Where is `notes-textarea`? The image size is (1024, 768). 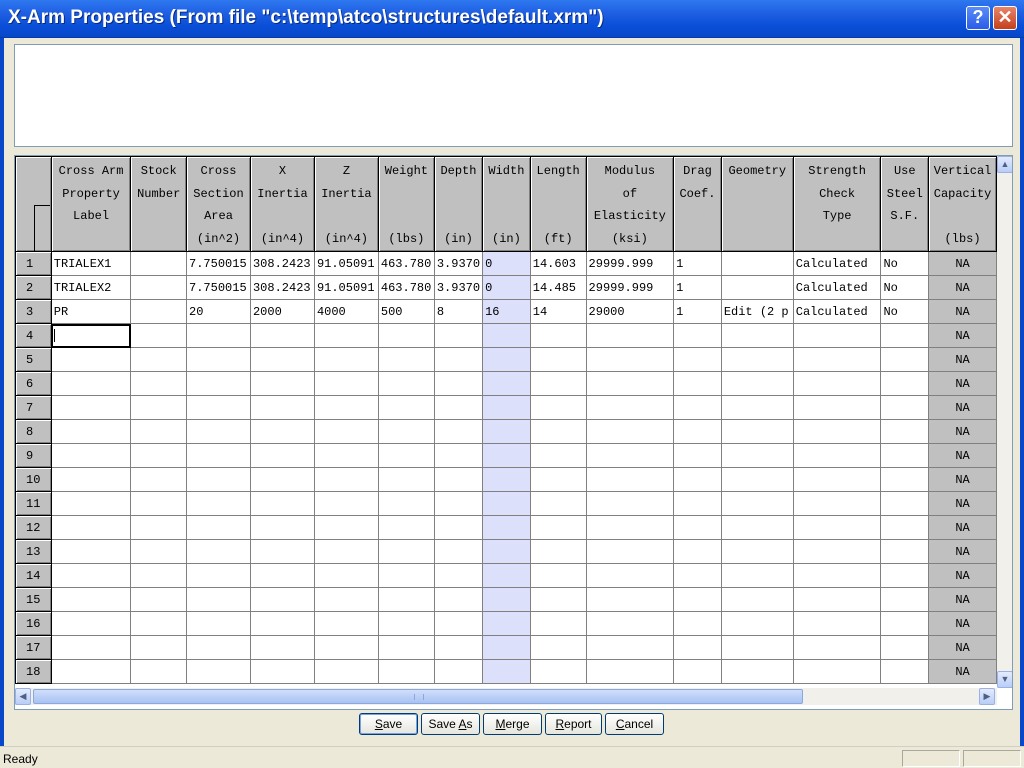
notes-textarea is located at coordinates (513, 95).